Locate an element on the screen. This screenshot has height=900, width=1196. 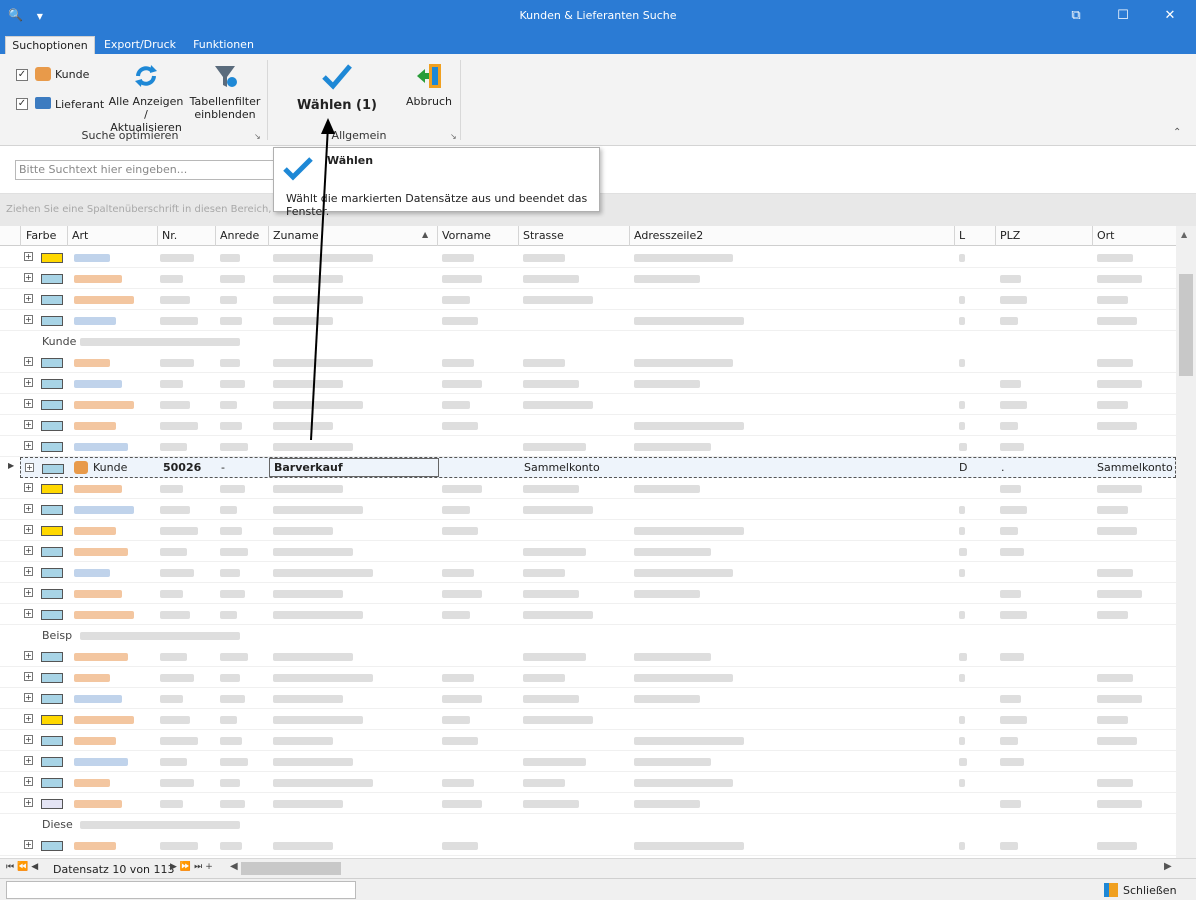
column-header-farbe: Farbe is located at coordinates (41, 235).